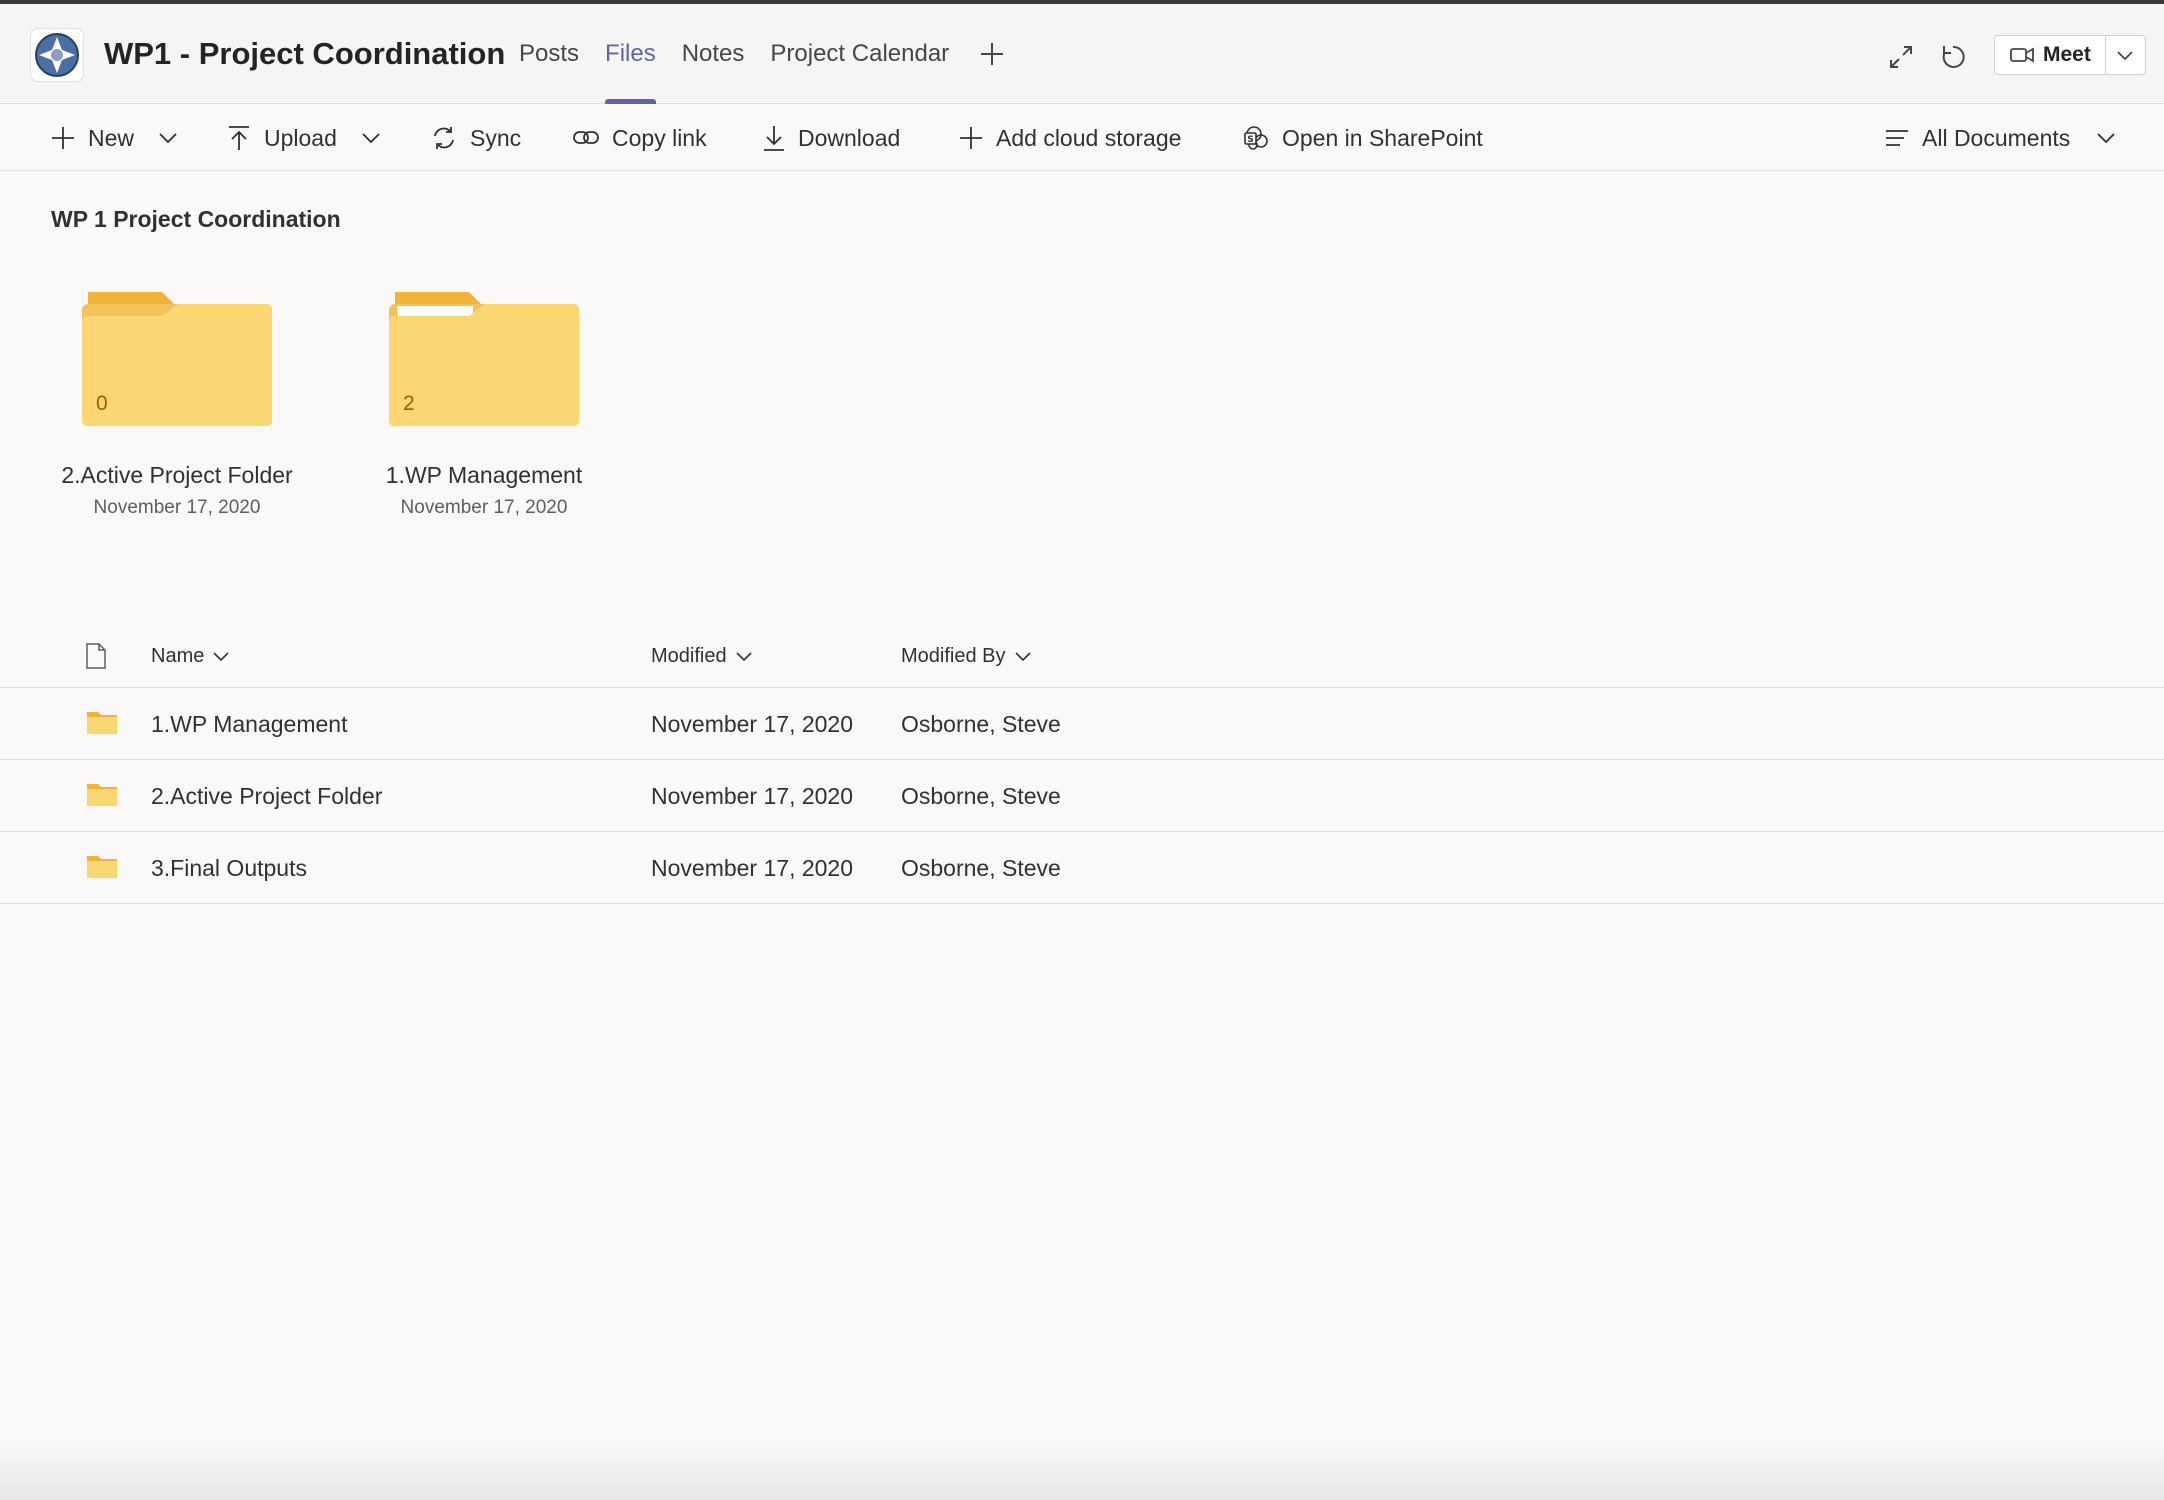 The height and width of the screenshot is (1500, 2164). What do you see at coordinates (102, 403) in the screenshot?
I see `folder-item-count: 0` at bounding box center [102, 403].